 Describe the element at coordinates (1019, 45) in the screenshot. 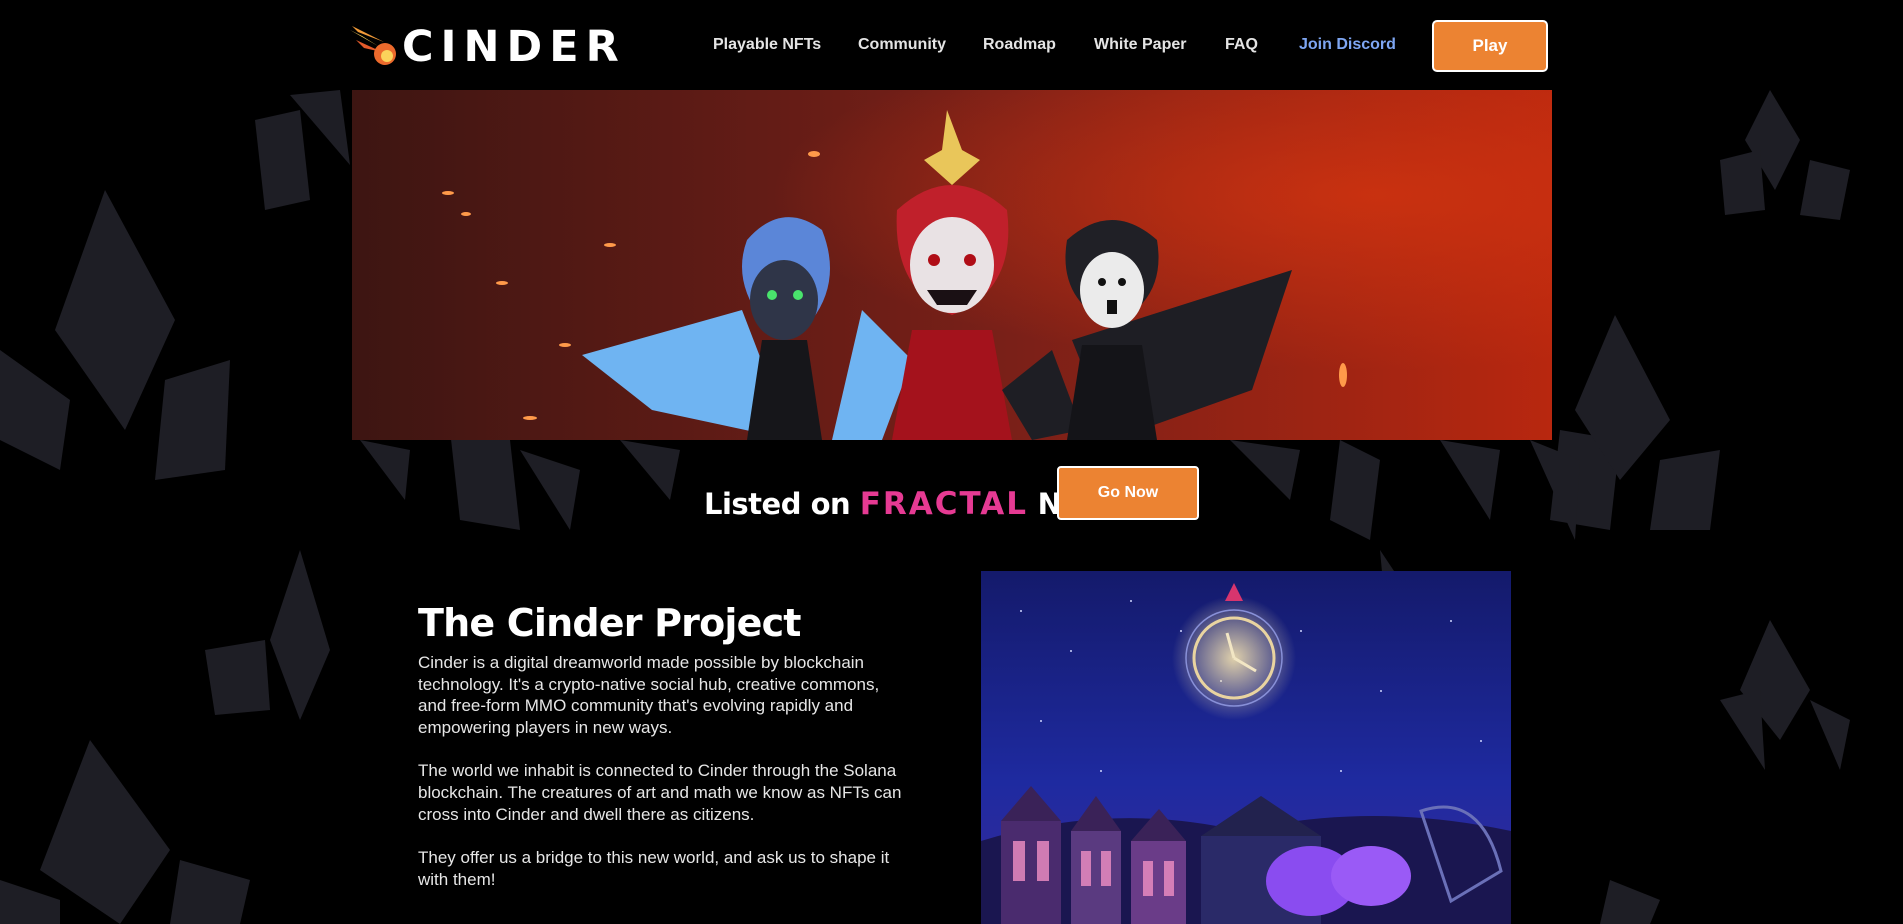

I see `nav-roadmap: Roadmap` at that location.